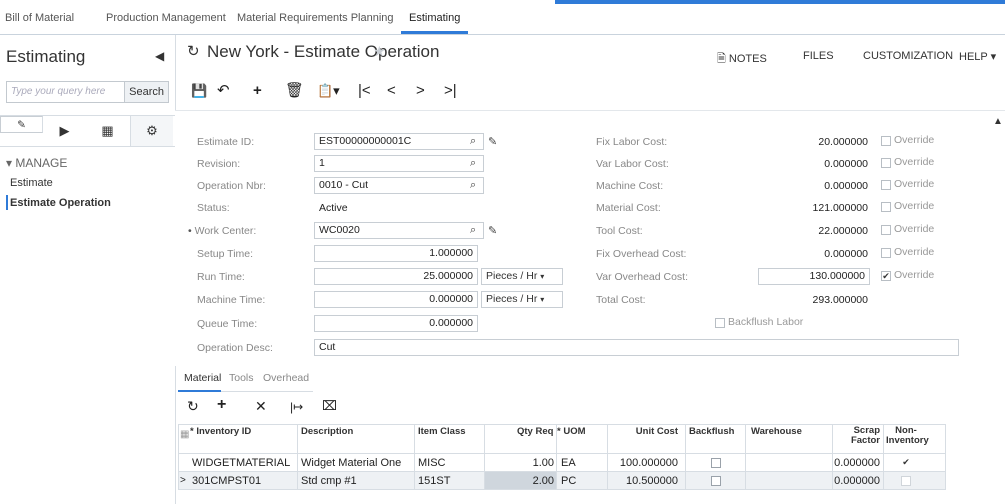 This screenshot has height=504, width=1005. I want to click on cell-uom: PC, so click(568, 481).